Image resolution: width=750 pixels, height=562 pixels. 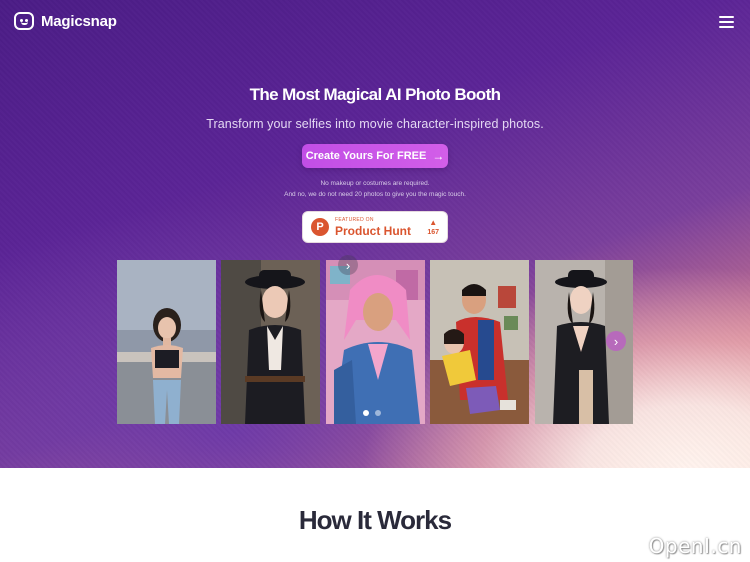 What do you see at coordinates (320, 227) in the screenshot?
I see `product-hunt-logo-icon: P` at bounding box center [320, 227].